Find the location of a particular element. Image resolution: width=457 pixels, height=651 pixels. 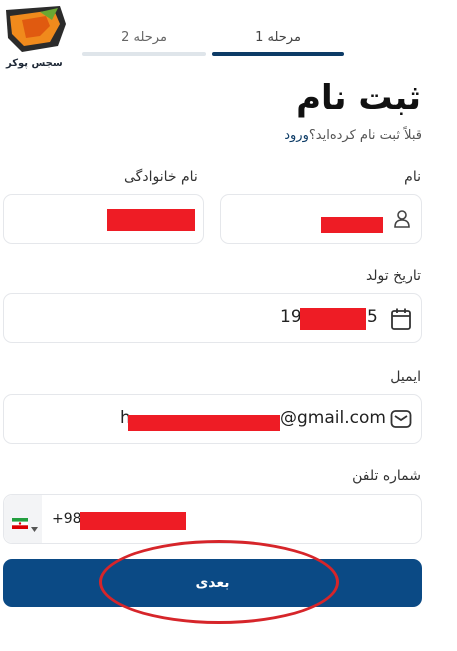

login-prompt: قبلاً ثبت نام کرده‌اید؟ is located at coordinates (365, 135).